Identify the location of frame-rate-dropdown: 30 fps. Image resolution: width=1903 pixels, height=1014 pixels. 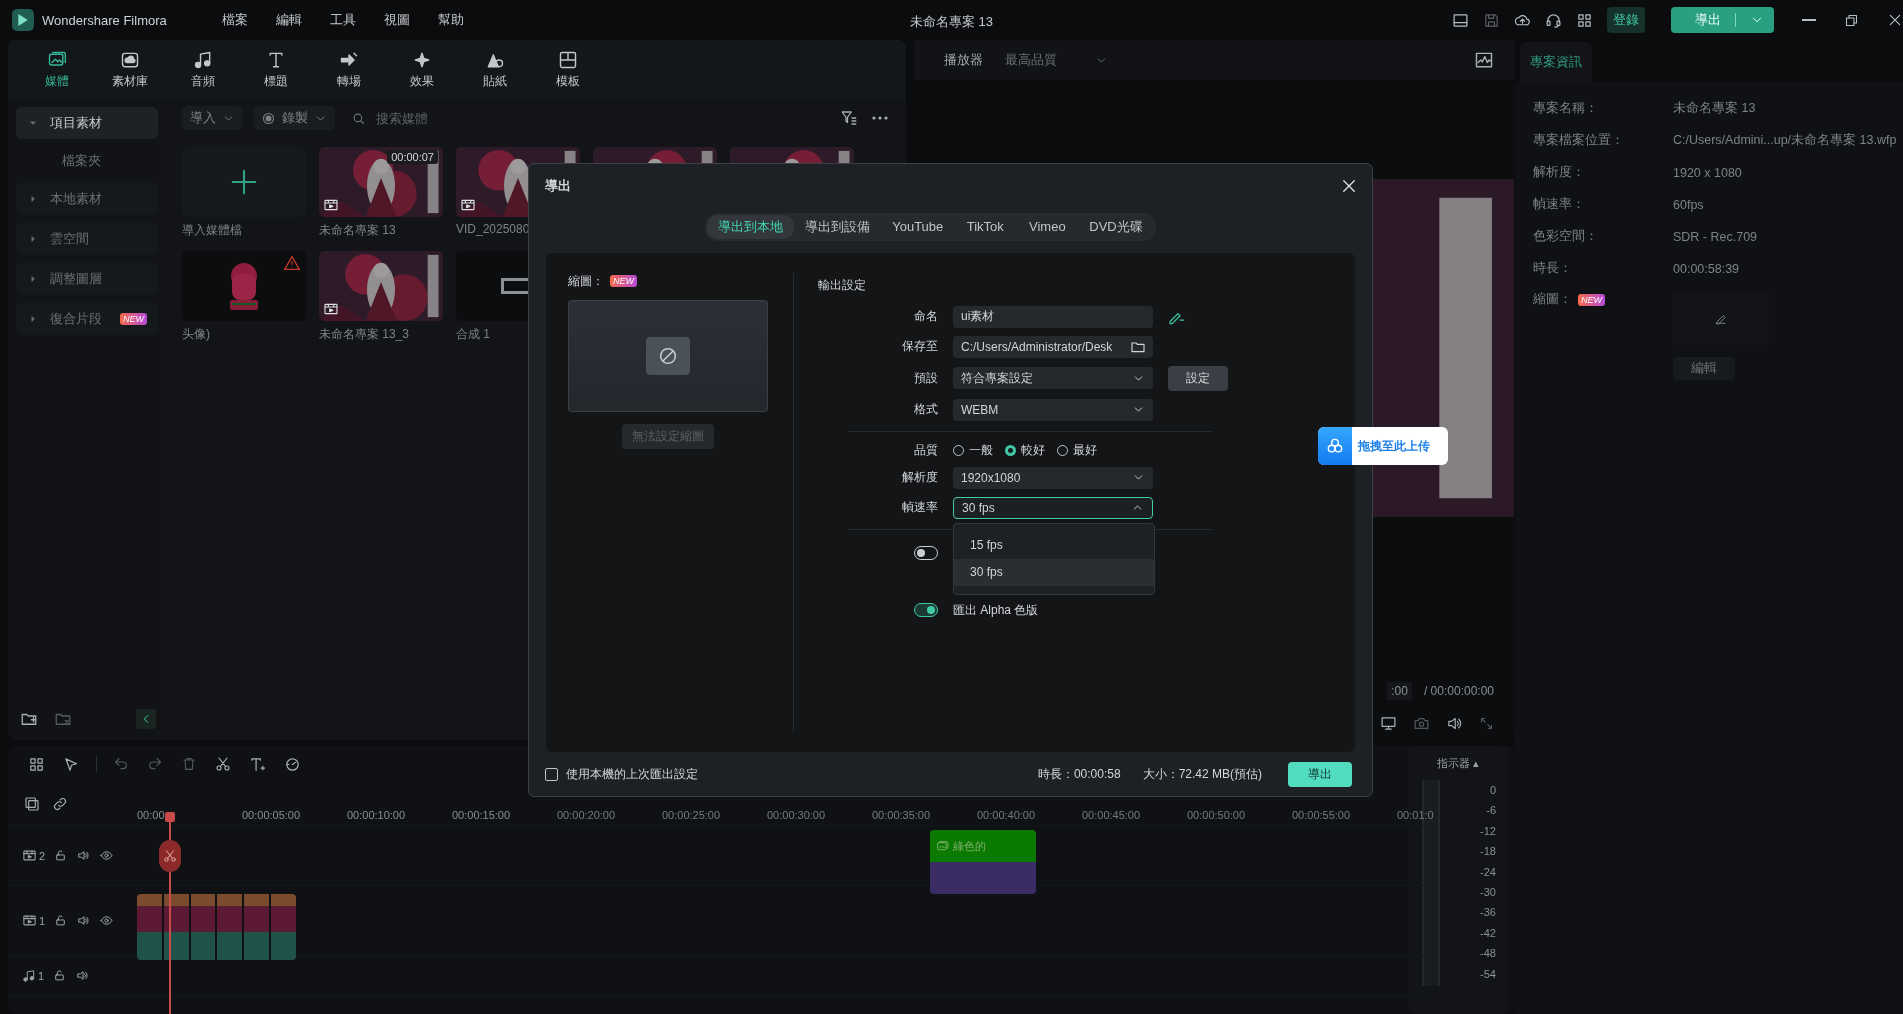
(1053, 507).